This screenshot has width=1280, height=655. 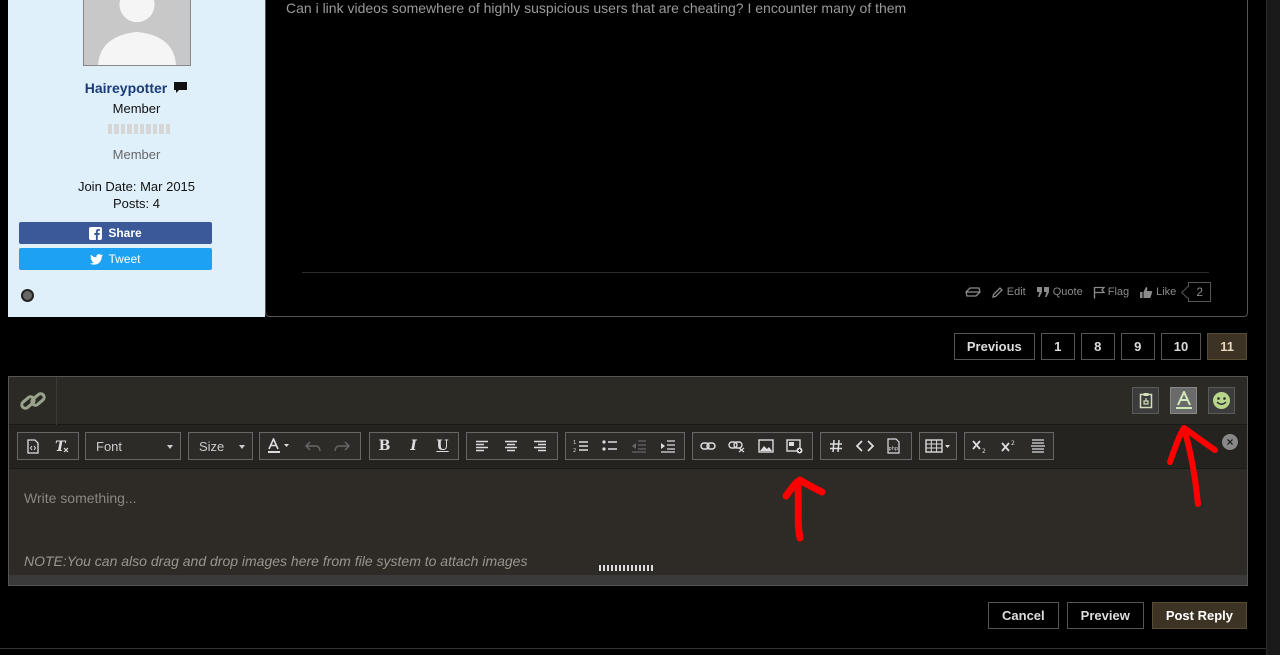 What do you see at coordinates (997, 292) in the screenshot?
I see `pencil-icon` at bounding box center [997, 292].